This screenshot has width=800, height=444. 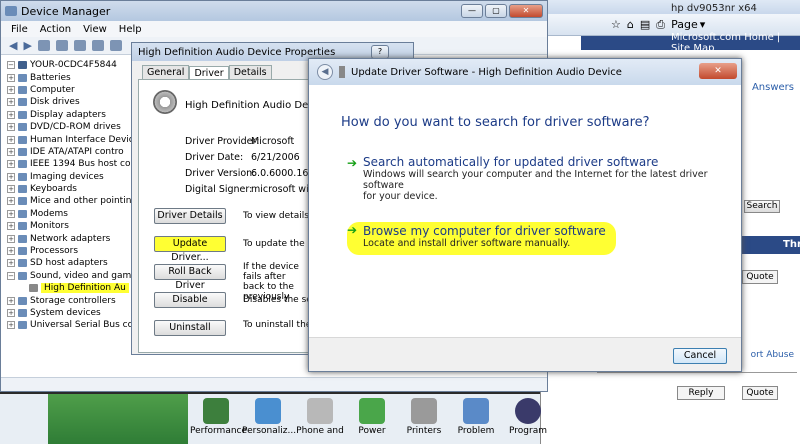 I want to click on cp-label: Power, so click(x=372, y=431).